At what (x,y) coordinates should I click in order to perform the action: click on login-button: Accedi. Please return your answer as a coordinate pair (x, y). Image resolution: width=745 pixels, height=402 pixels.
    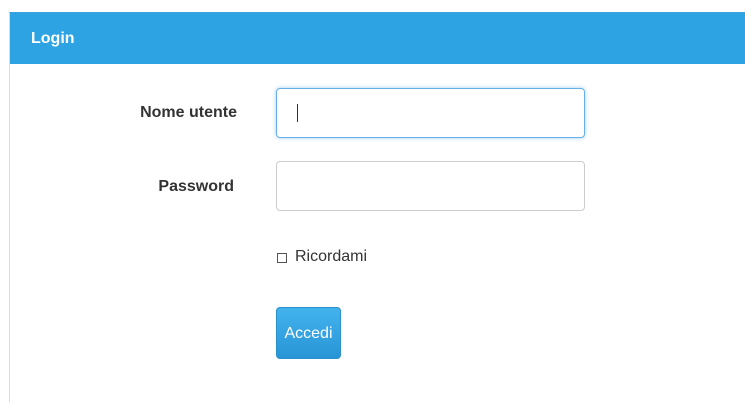
    Looking at the image, I should click on (308, 333).